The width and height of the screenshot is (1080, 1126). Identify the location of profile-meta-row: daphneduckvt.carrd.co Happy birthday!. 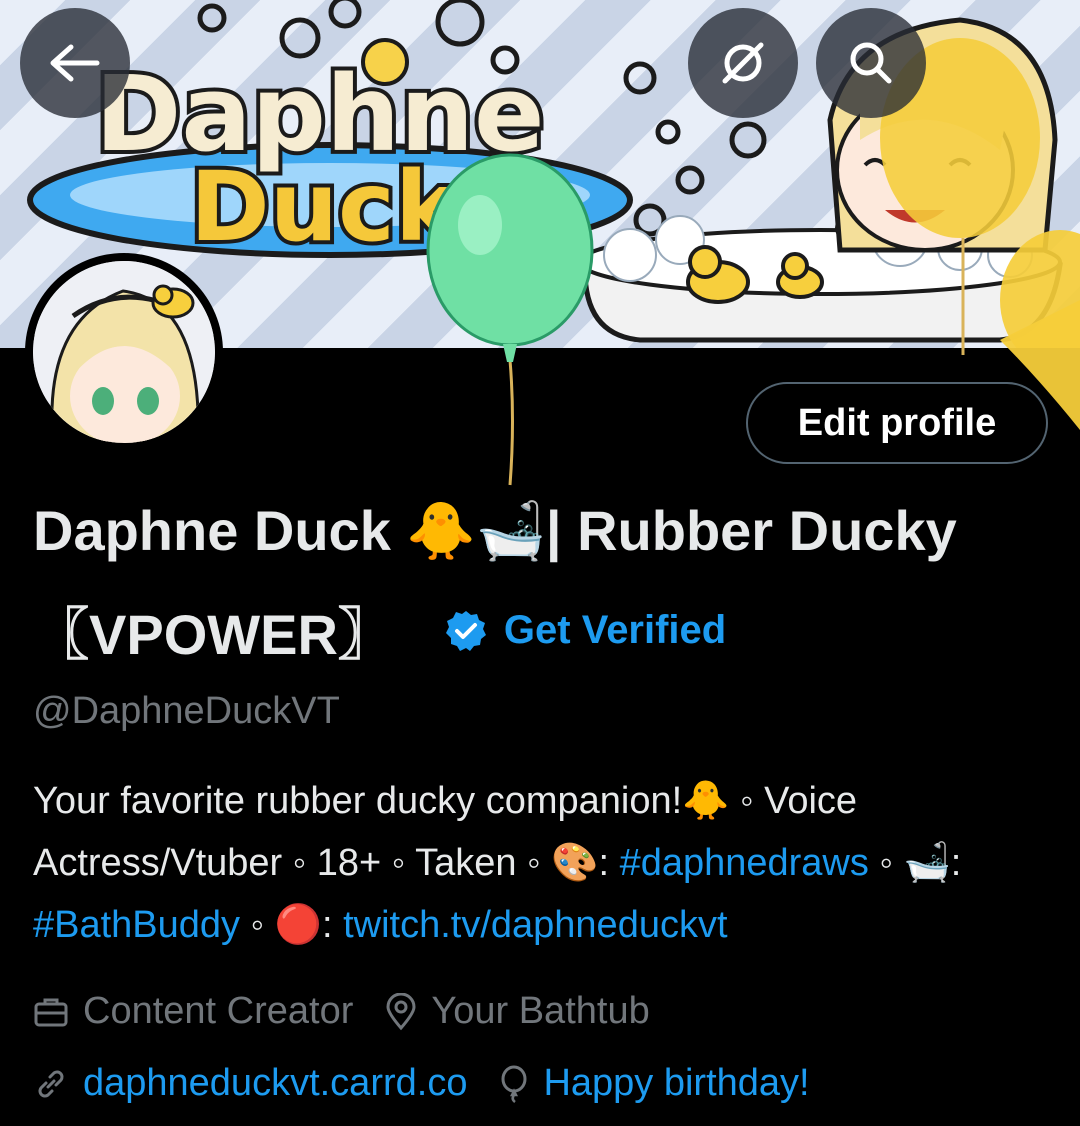
(437, 1083).